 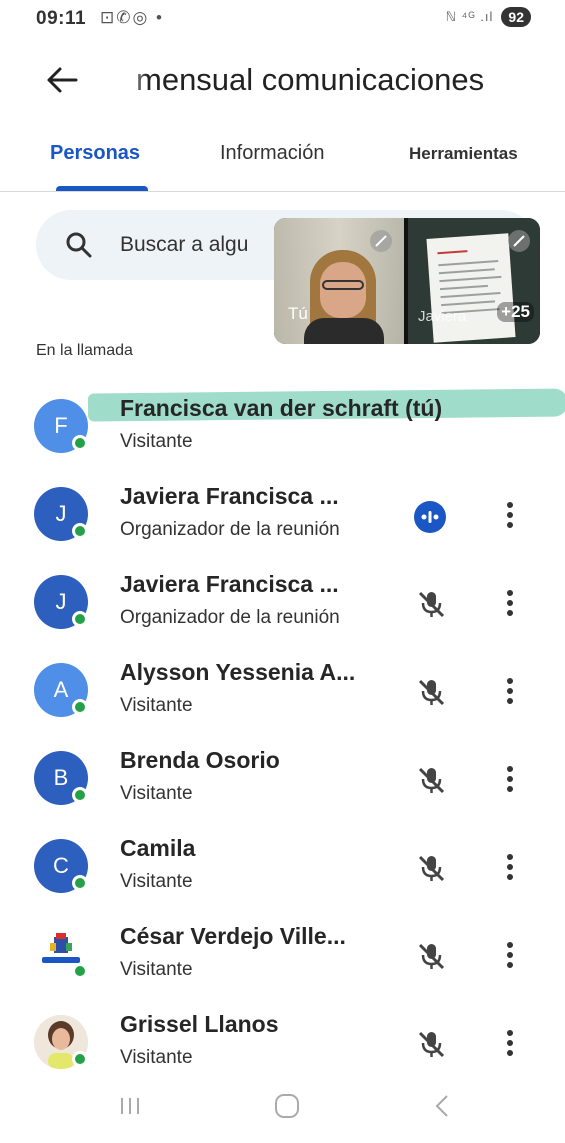 I want to click on status-right: ℕ ⁴ᴳ .ıl 92, so click(x=488, y=17).